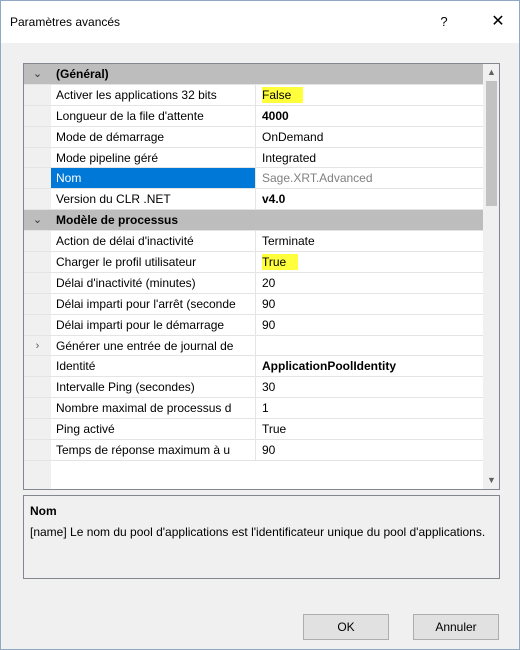  What do you see at coordinates (253, 74) in the screenshot?
I see `category-row: ⌄ (Général)` at bounding box center [253, 74].